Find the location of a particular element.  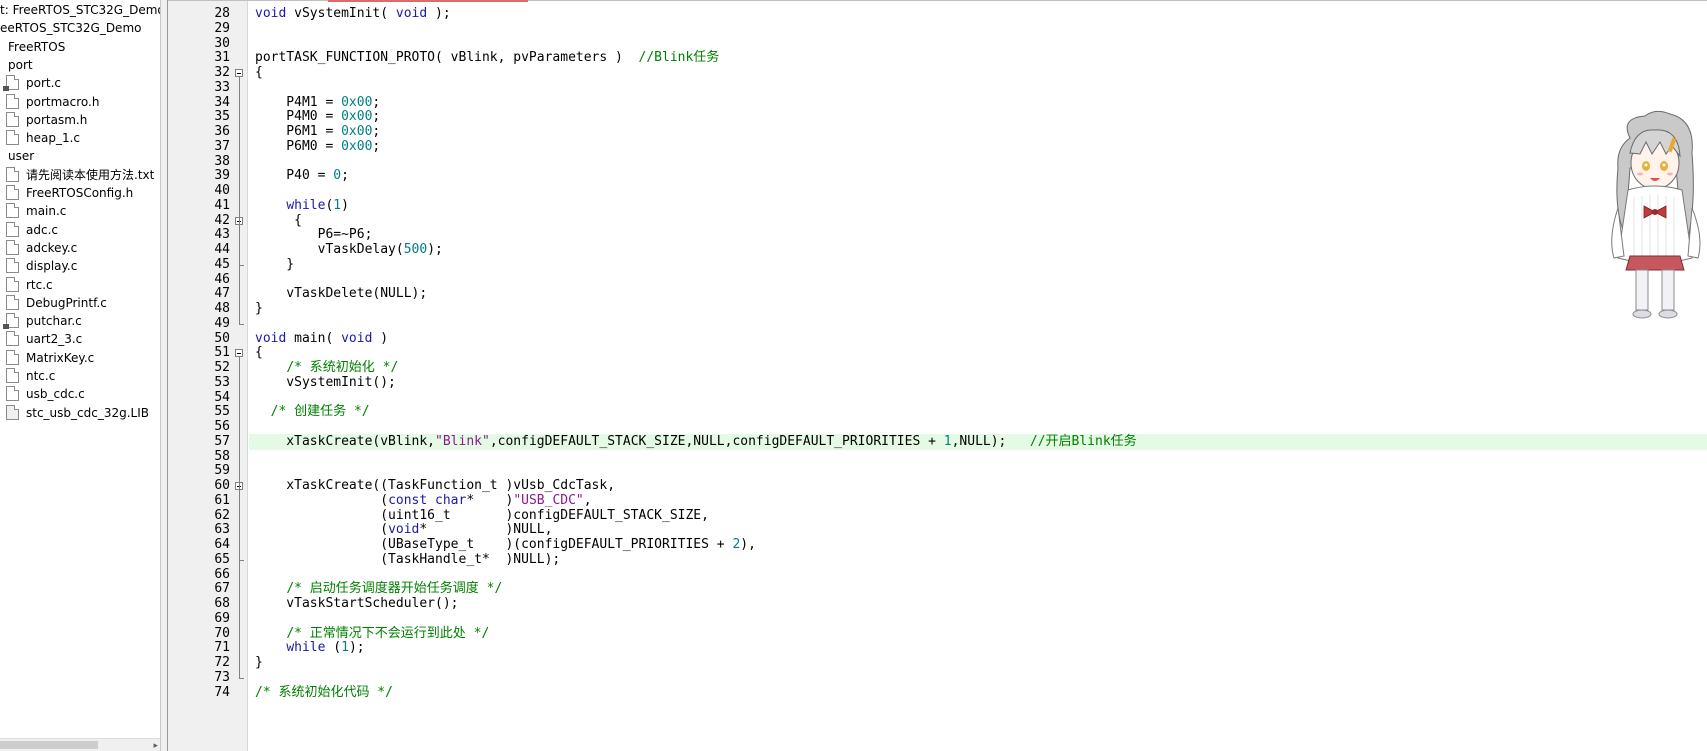

code-line: (const char* )"USB_CDC", is located at coordinates (978, 501).